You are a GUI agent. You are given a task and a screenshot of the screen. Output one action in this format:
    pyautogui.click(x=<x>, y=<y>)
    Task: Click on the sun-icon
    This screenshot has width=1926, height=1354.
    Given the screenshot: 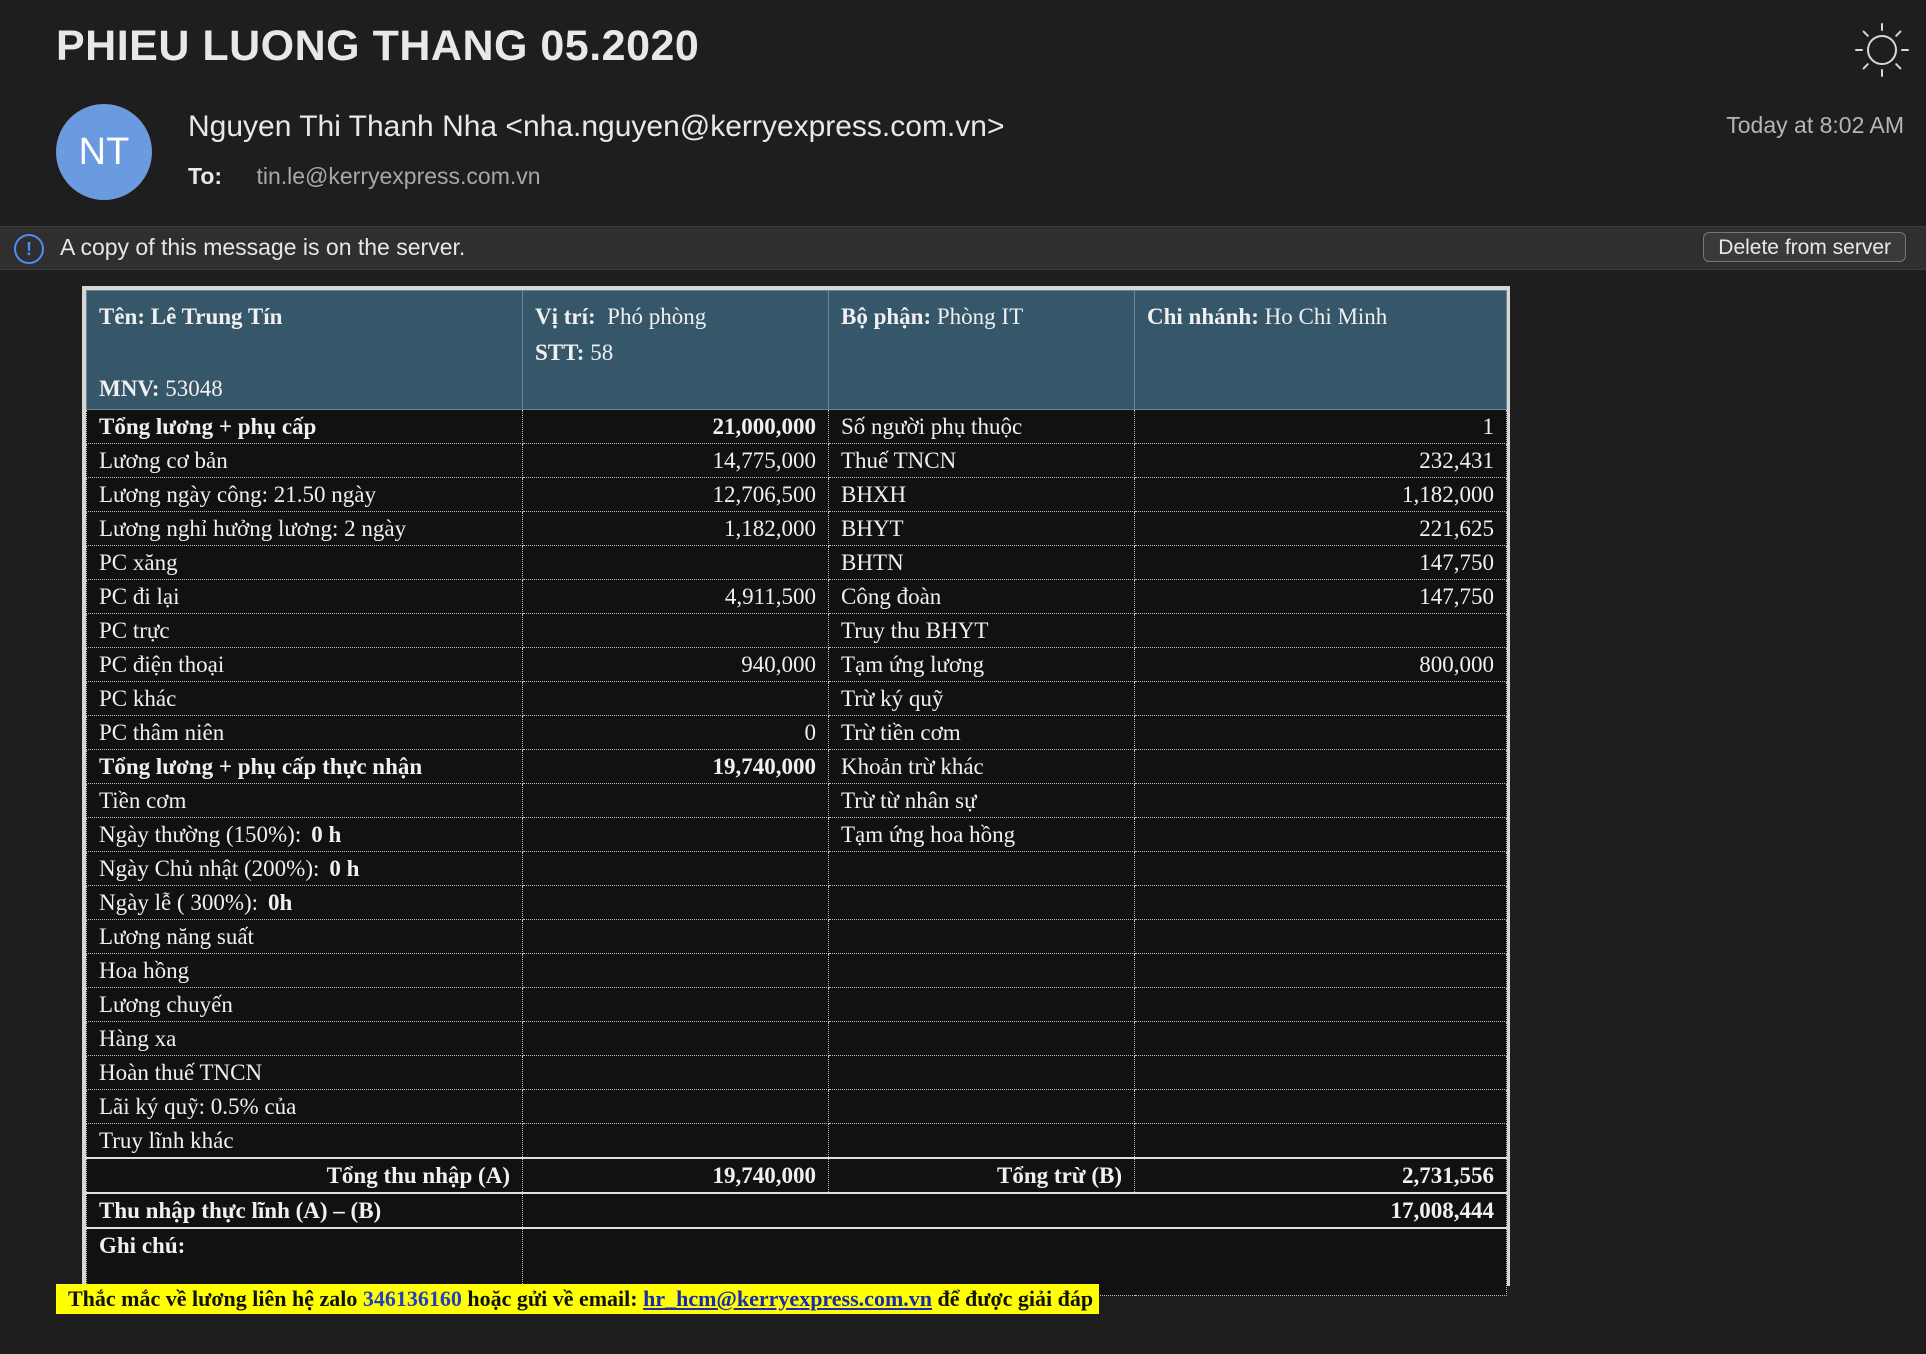 What is the action you would take?
    pyautogui.click(x=1882, y=50)
    